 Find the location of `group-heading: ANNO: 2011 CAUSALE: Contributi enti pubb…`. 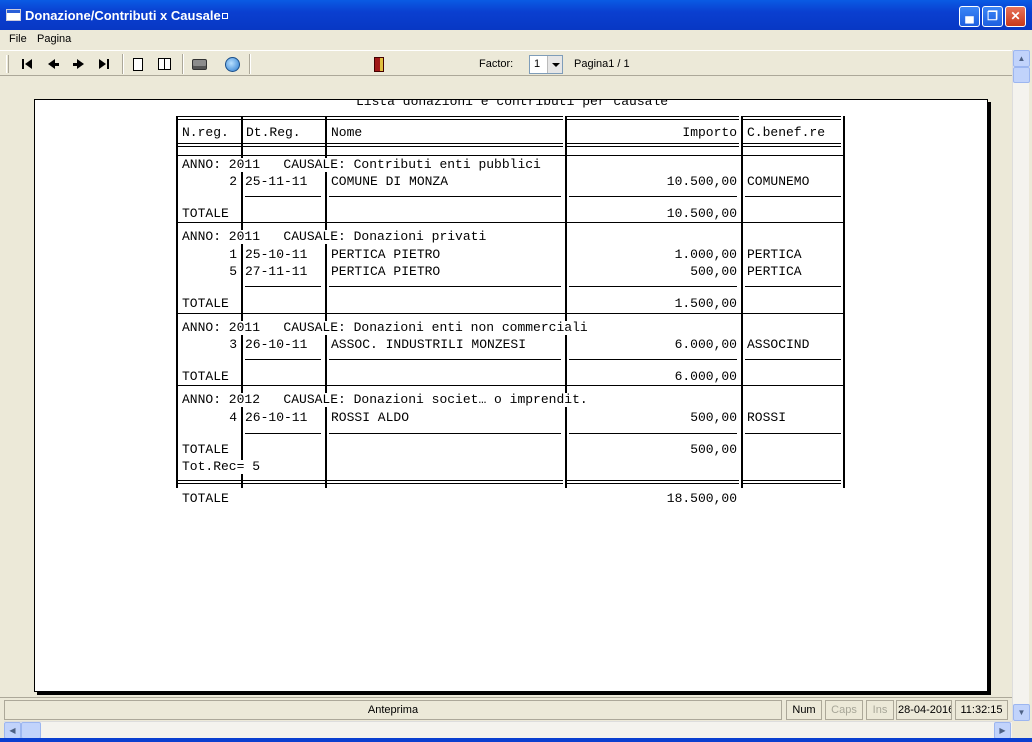

group-heading: ANNO: 2011 CAUSALE: Contributi enti pubb… is located at coordinates (362, 164).